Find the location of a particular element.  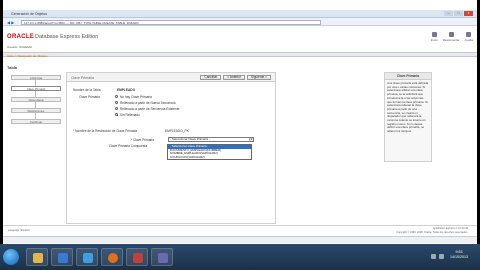

logout-icon: Desconectar is located at coordinates (451, 37).